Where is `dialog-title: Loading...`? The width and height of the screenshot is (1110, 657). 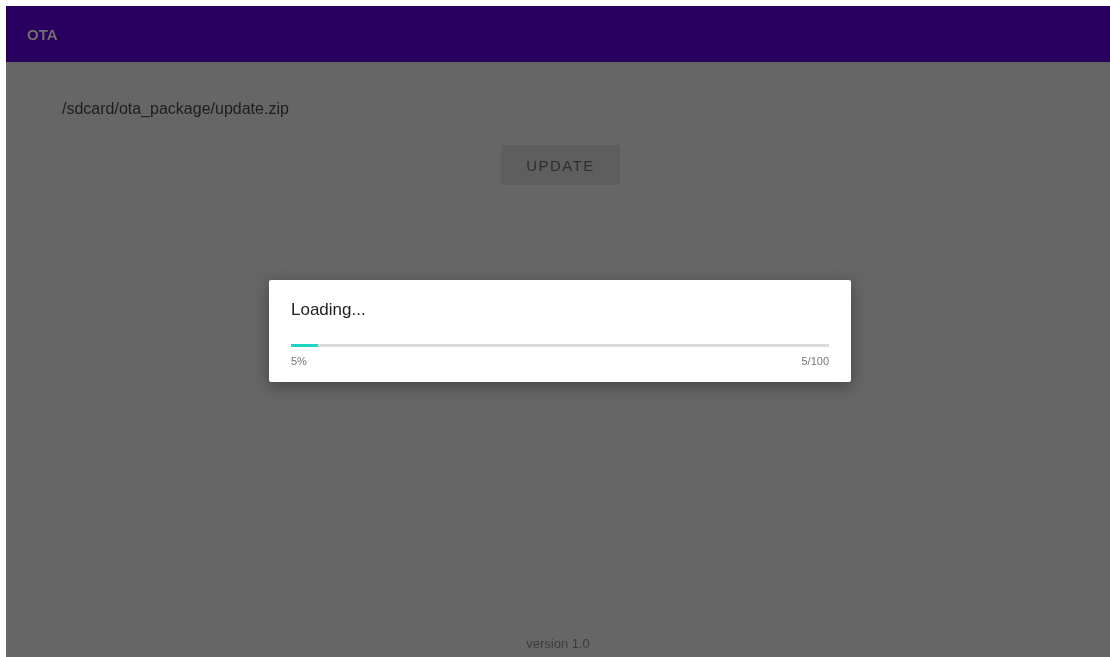
dialog-title: Loading... is located at coordinates (328, 310).